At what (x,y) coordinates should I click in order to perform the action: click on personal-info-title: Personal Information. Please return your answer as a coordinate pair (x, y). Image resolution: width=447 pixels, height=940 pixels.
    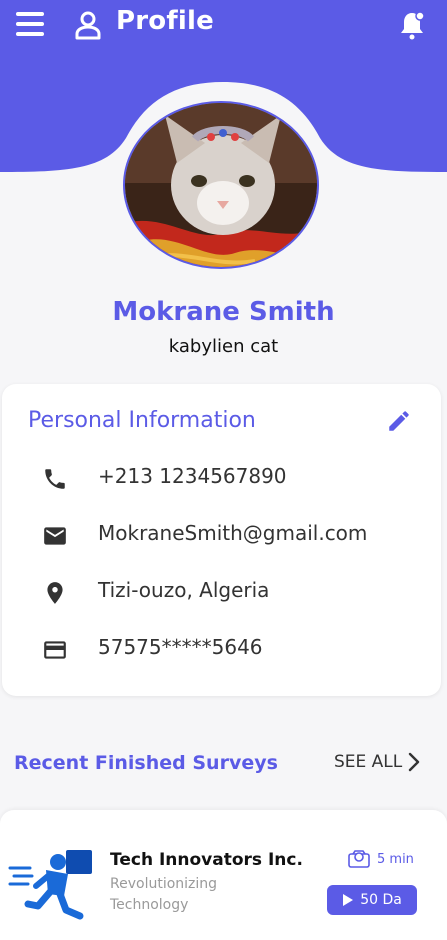
    Looking at the image, I should click on (142, 420).